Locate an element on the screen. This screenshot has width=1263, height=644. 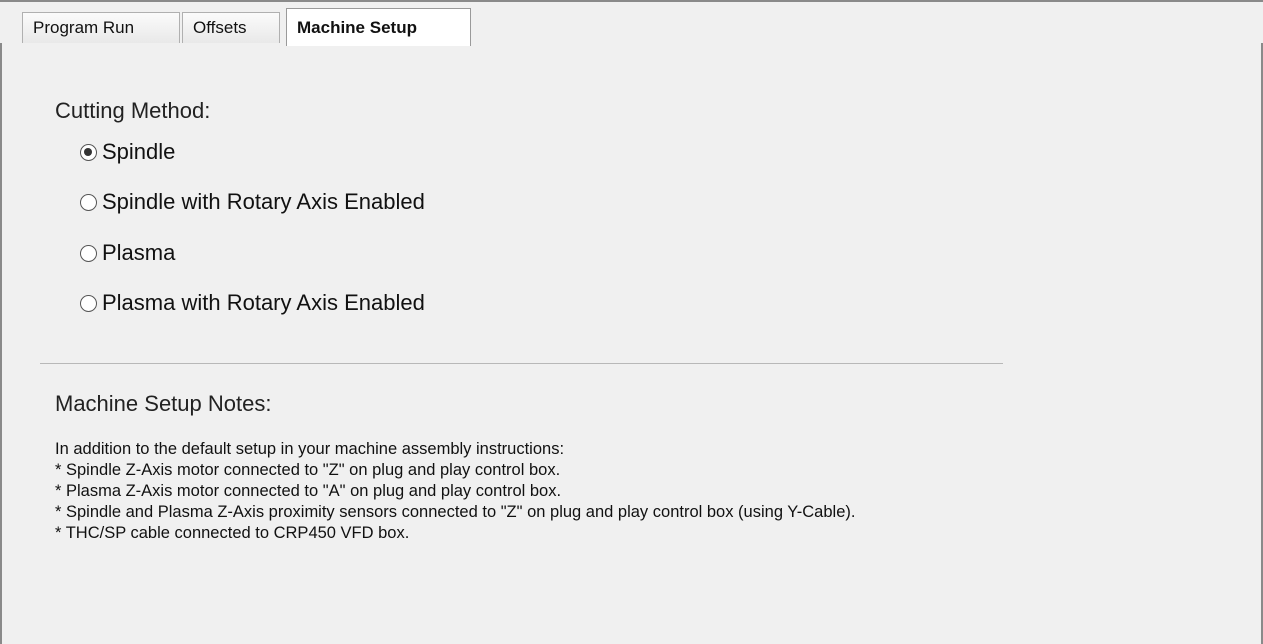
radio-option-label: Spindle with Rotary Axis Enabled is located at coordinates (263, 201).